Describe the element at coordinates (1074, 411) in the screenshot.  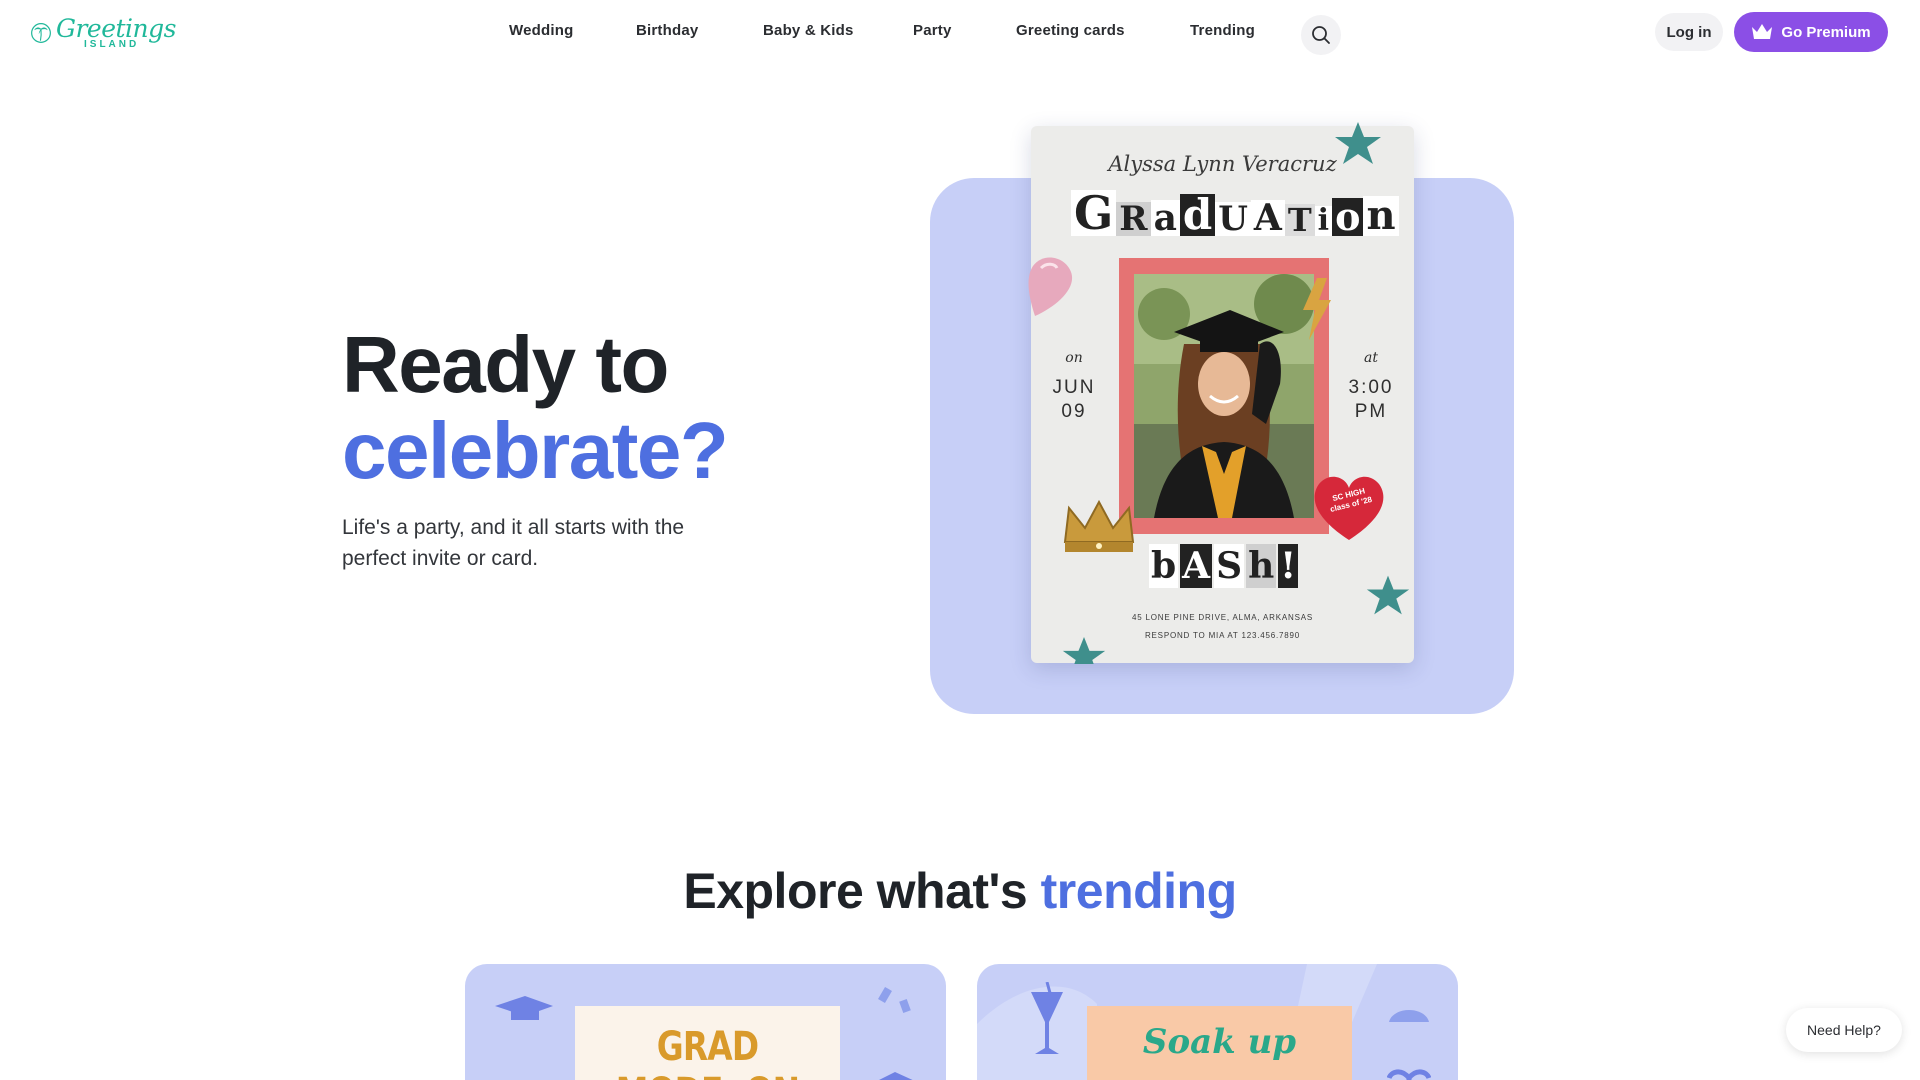
I see `invite-date-day: 09` at that location.